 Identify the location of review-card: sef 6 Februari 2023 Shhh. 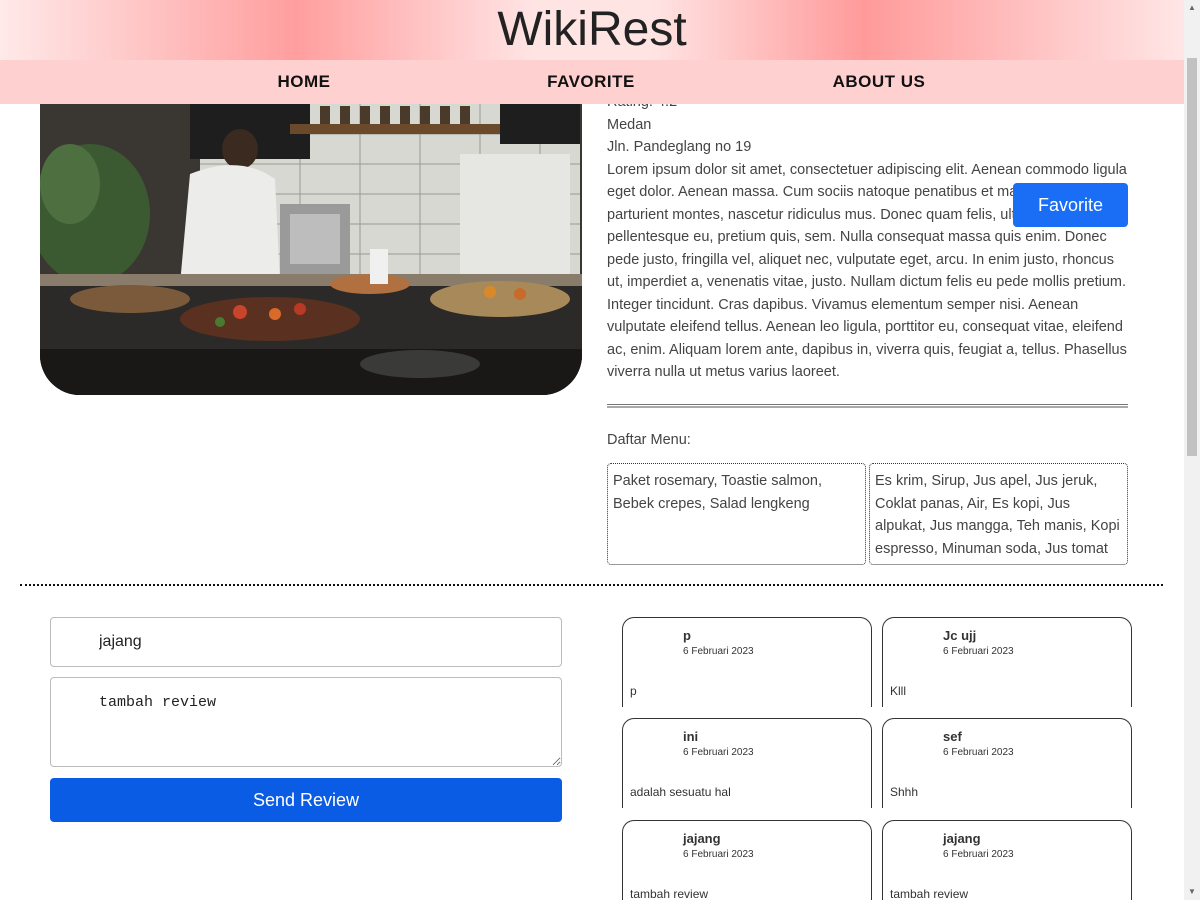
(1007, 763).